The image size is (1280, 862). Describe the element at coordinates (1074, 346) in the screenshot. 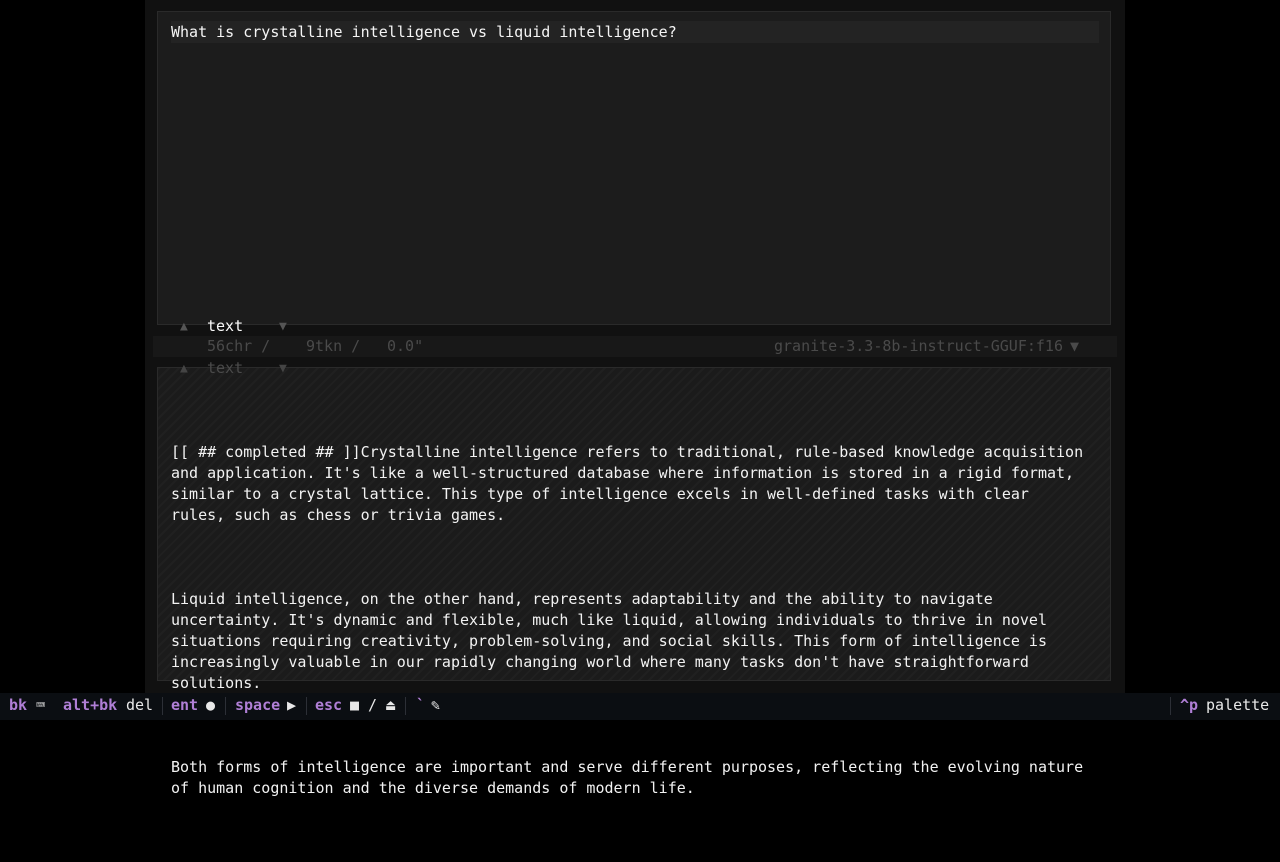

I see `model-dropdown-icon: ▼` at that location.